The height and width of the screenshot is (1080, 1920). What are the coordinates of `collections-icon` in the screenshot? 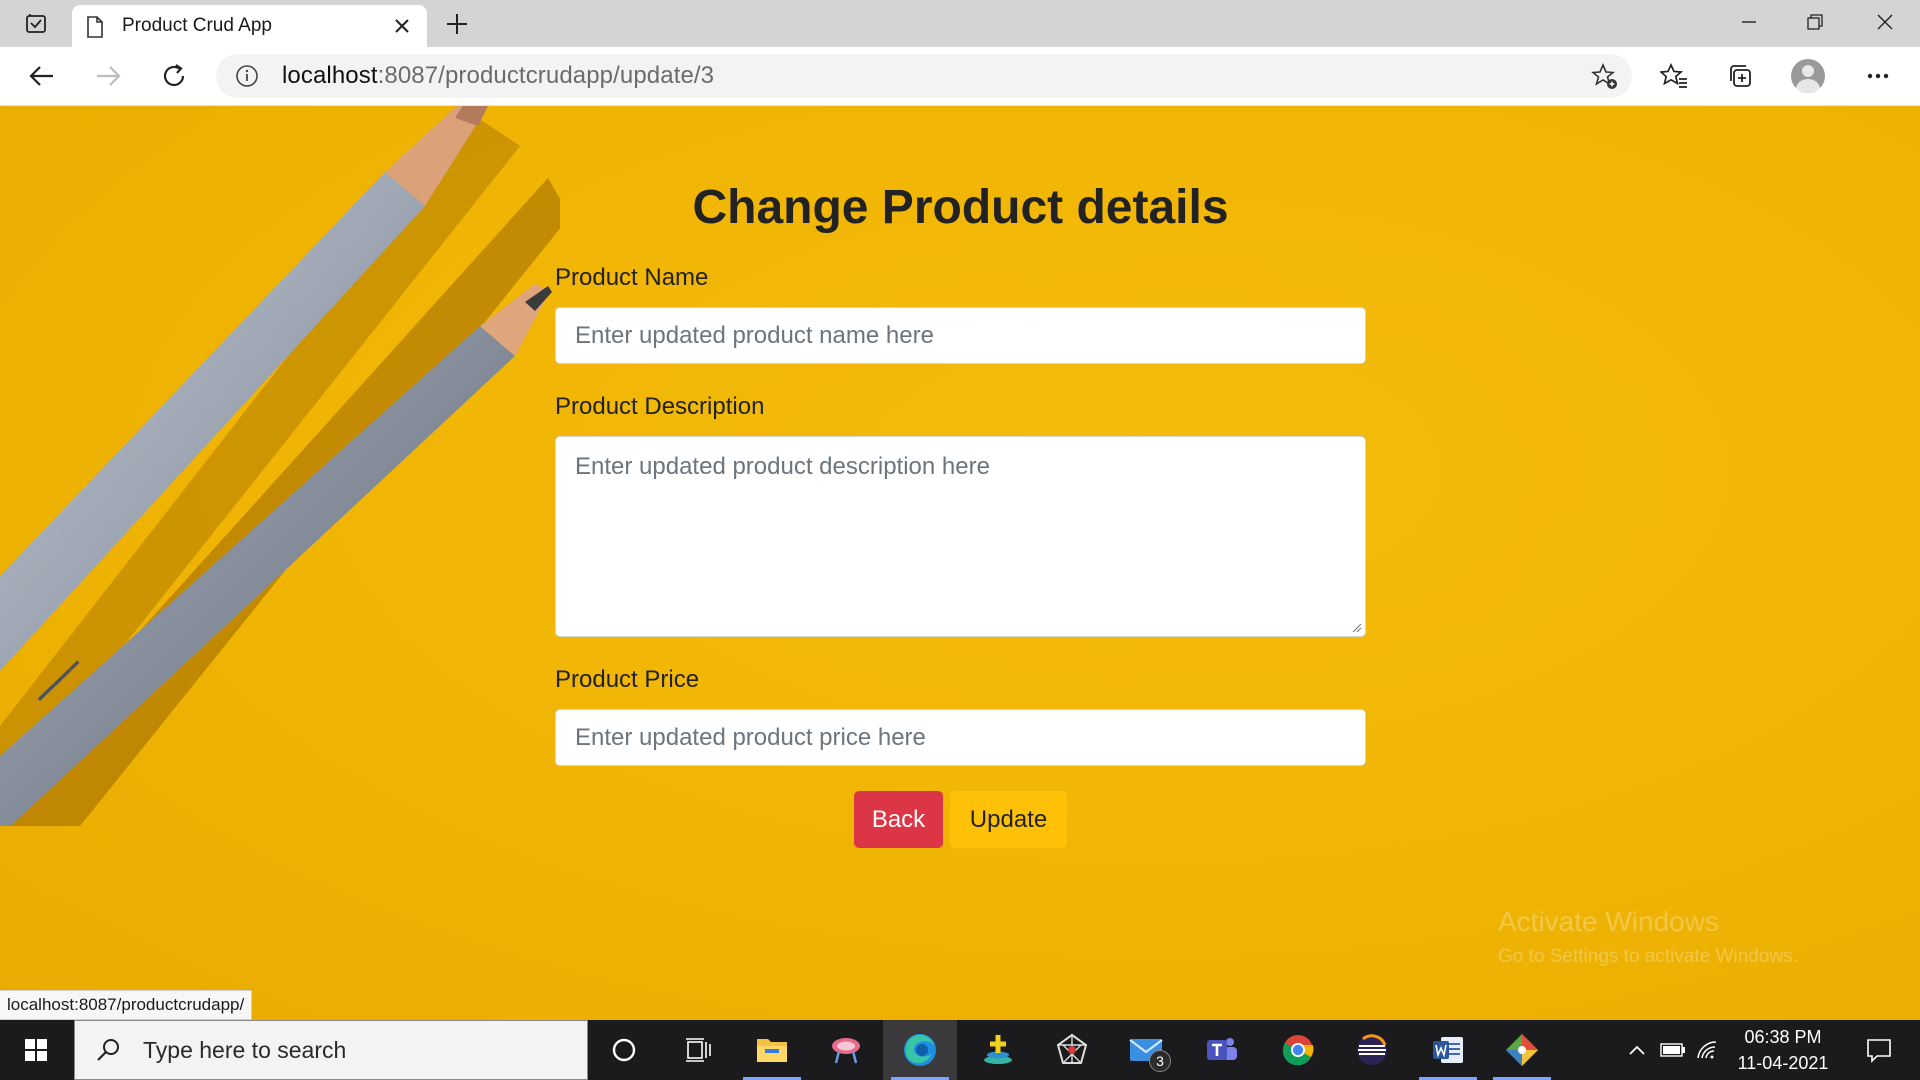 It's located at (1740, 76).